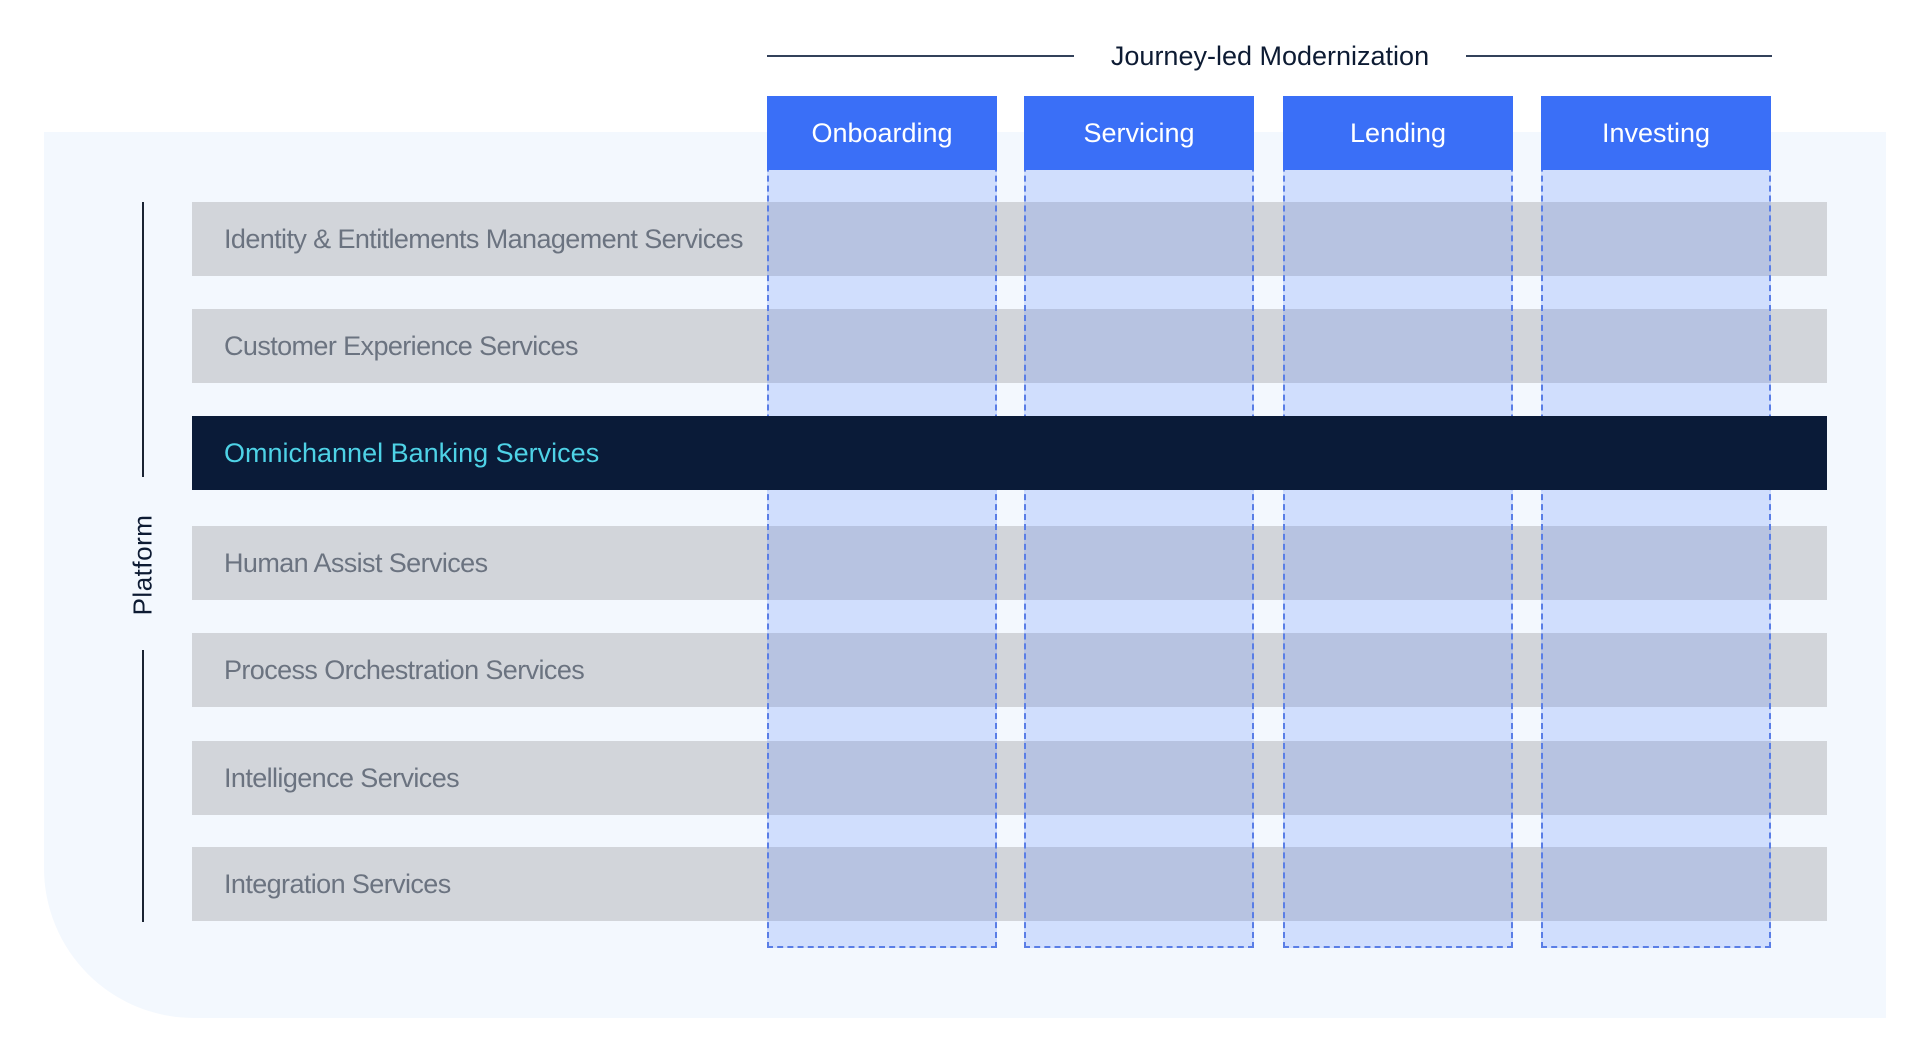 The width and height of the screenshot is (1920, 1053). I want to click on service-label: Process Orchestration Services, so click(404, 670).